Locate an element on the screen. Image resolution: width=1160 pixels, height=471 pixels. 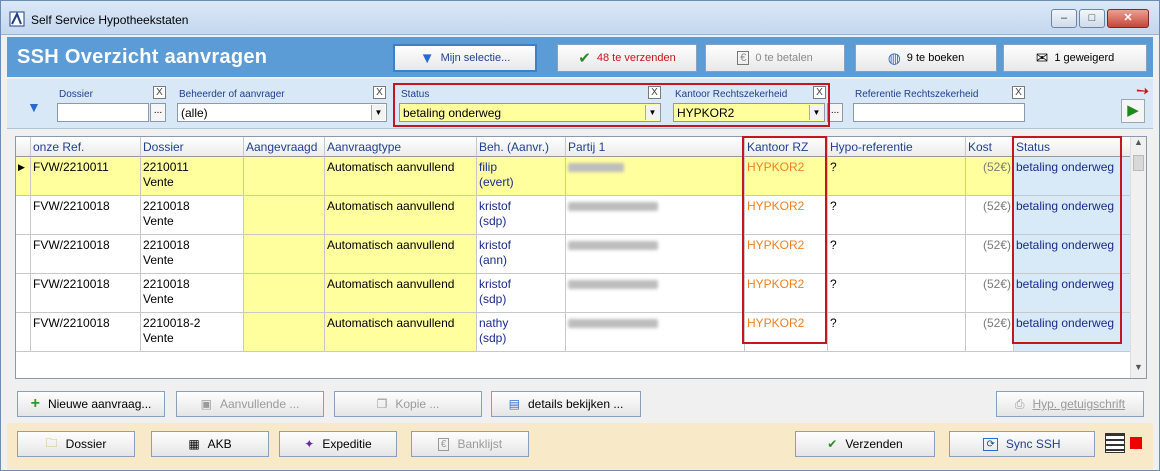
scroll-down-icon: ▼ is located at coordinates (1138, 370).